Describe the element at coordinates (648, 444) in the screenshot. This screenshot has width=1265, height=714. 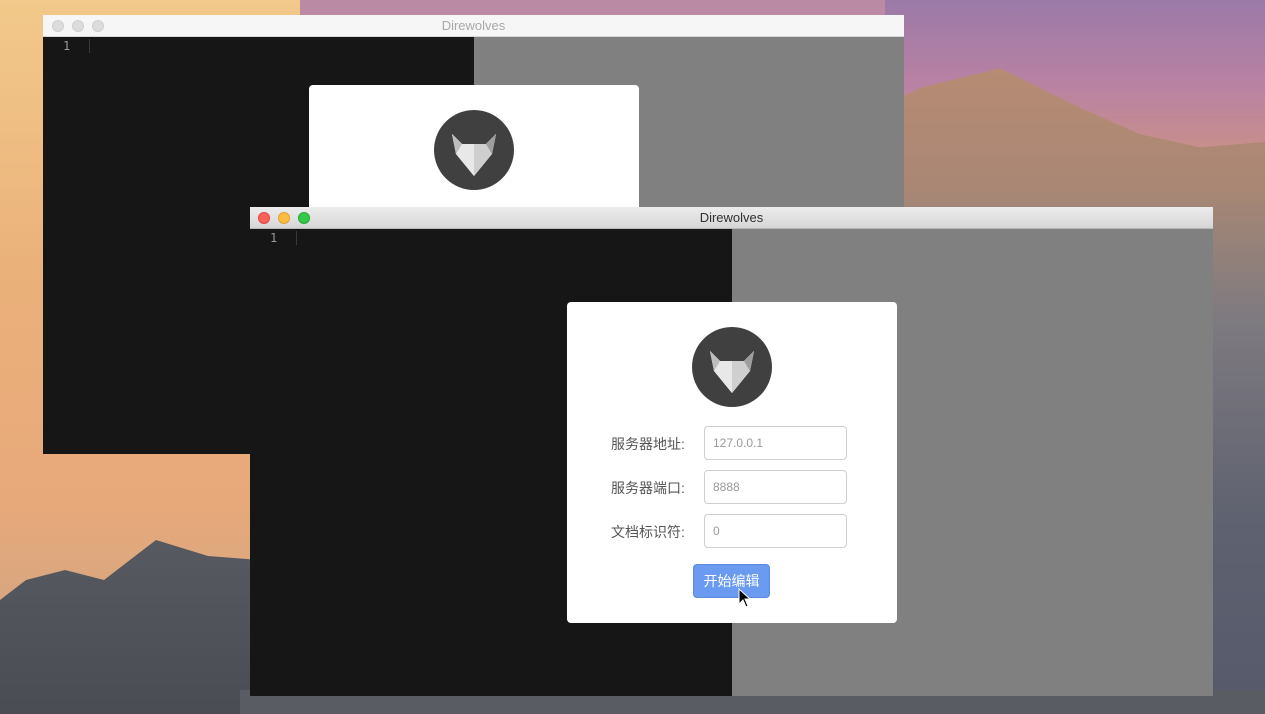
I see `server-address-label: 服务器地址:` at that location.